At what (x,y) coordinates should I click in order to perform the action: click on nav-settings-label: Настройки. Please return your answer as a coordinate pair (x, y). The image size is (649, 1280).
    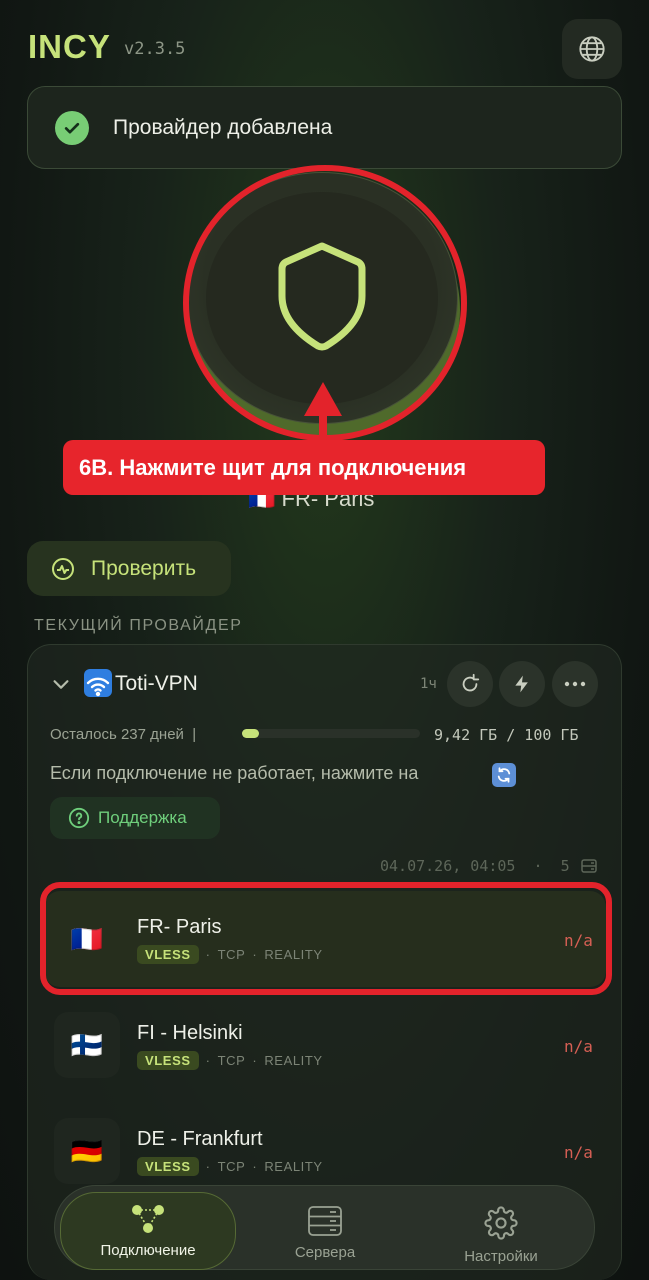
    Looking at the image, I should click on (501, 1256).